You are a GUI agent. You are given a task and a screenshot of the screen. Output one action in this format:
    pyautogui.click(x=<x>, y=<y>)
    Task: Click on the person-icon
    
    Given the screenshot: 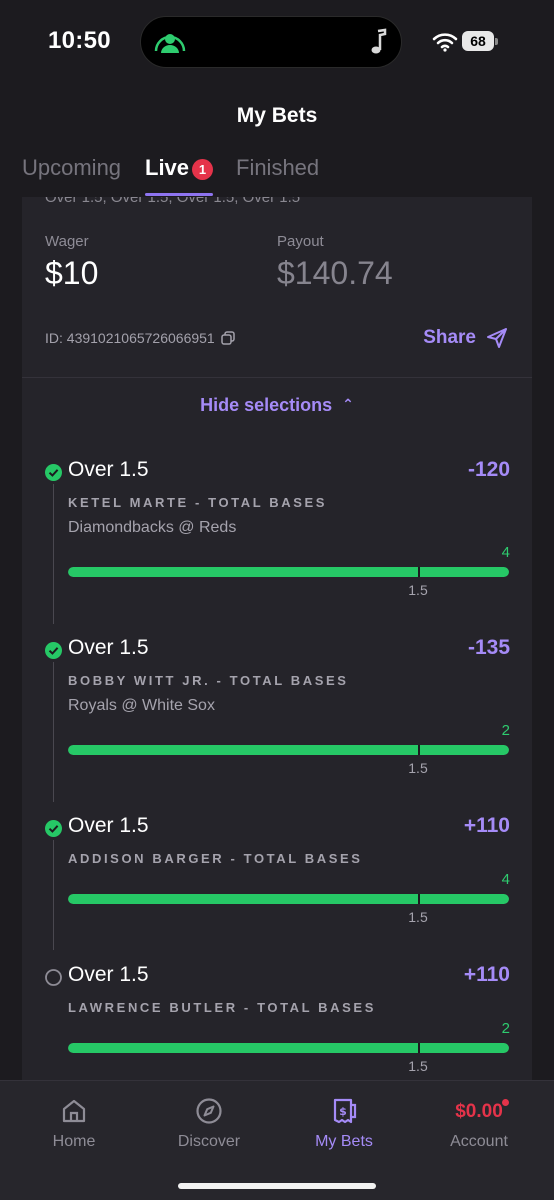 What is the action you would take?
    pyautogui.click(x=170, y=43)
    